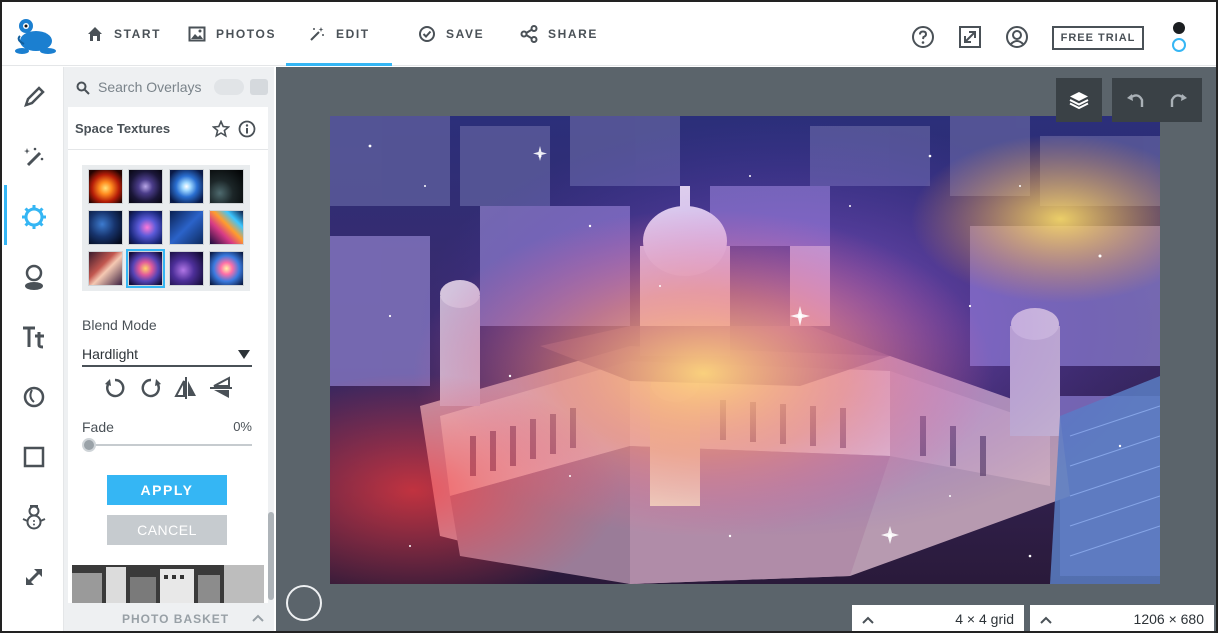 The image size is (1218, 633). I want to click on redo-icon, so click(1178, 100).